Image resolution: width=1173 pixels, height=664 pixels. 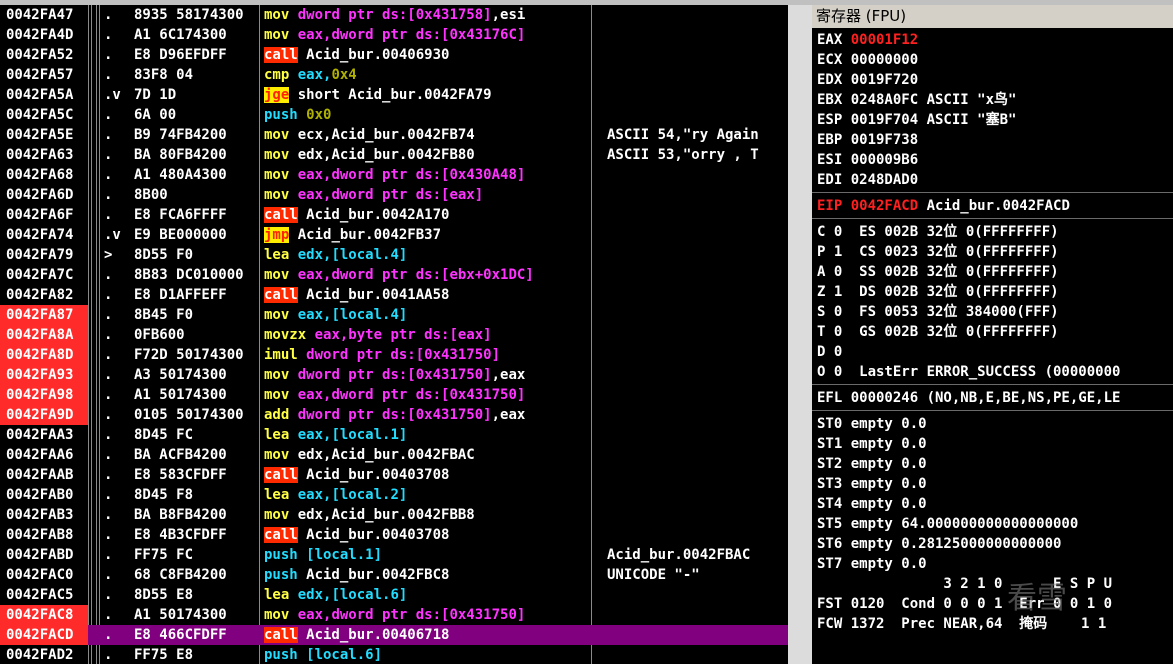 What do you see at coordinates (427, 595) in the screenshot?
I see `instruction: lea edx,[local.6]` at bounding box center [427, 595].